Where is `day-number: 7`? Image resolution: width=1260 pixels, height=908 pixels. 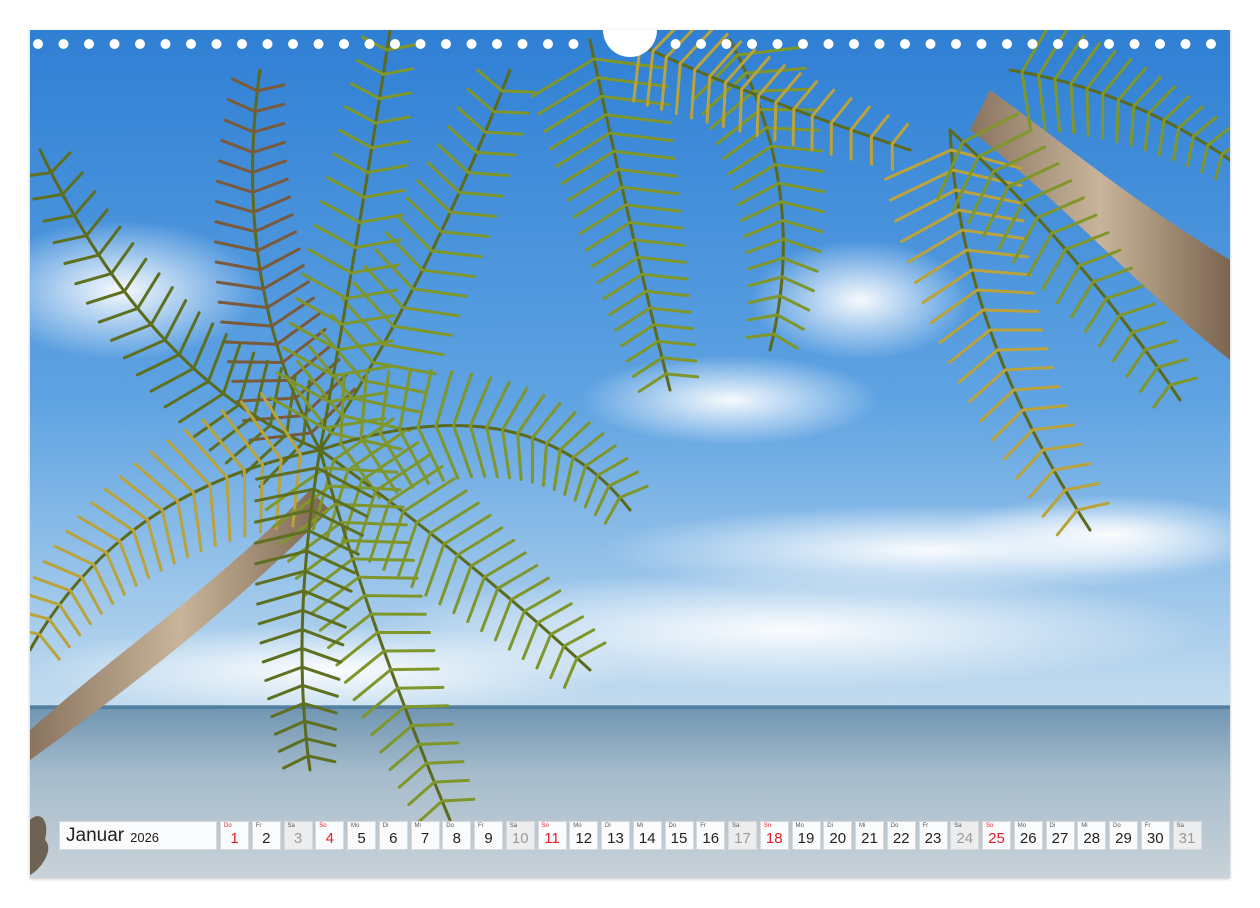
day-number: 7 is located at coordinates (425, 838).